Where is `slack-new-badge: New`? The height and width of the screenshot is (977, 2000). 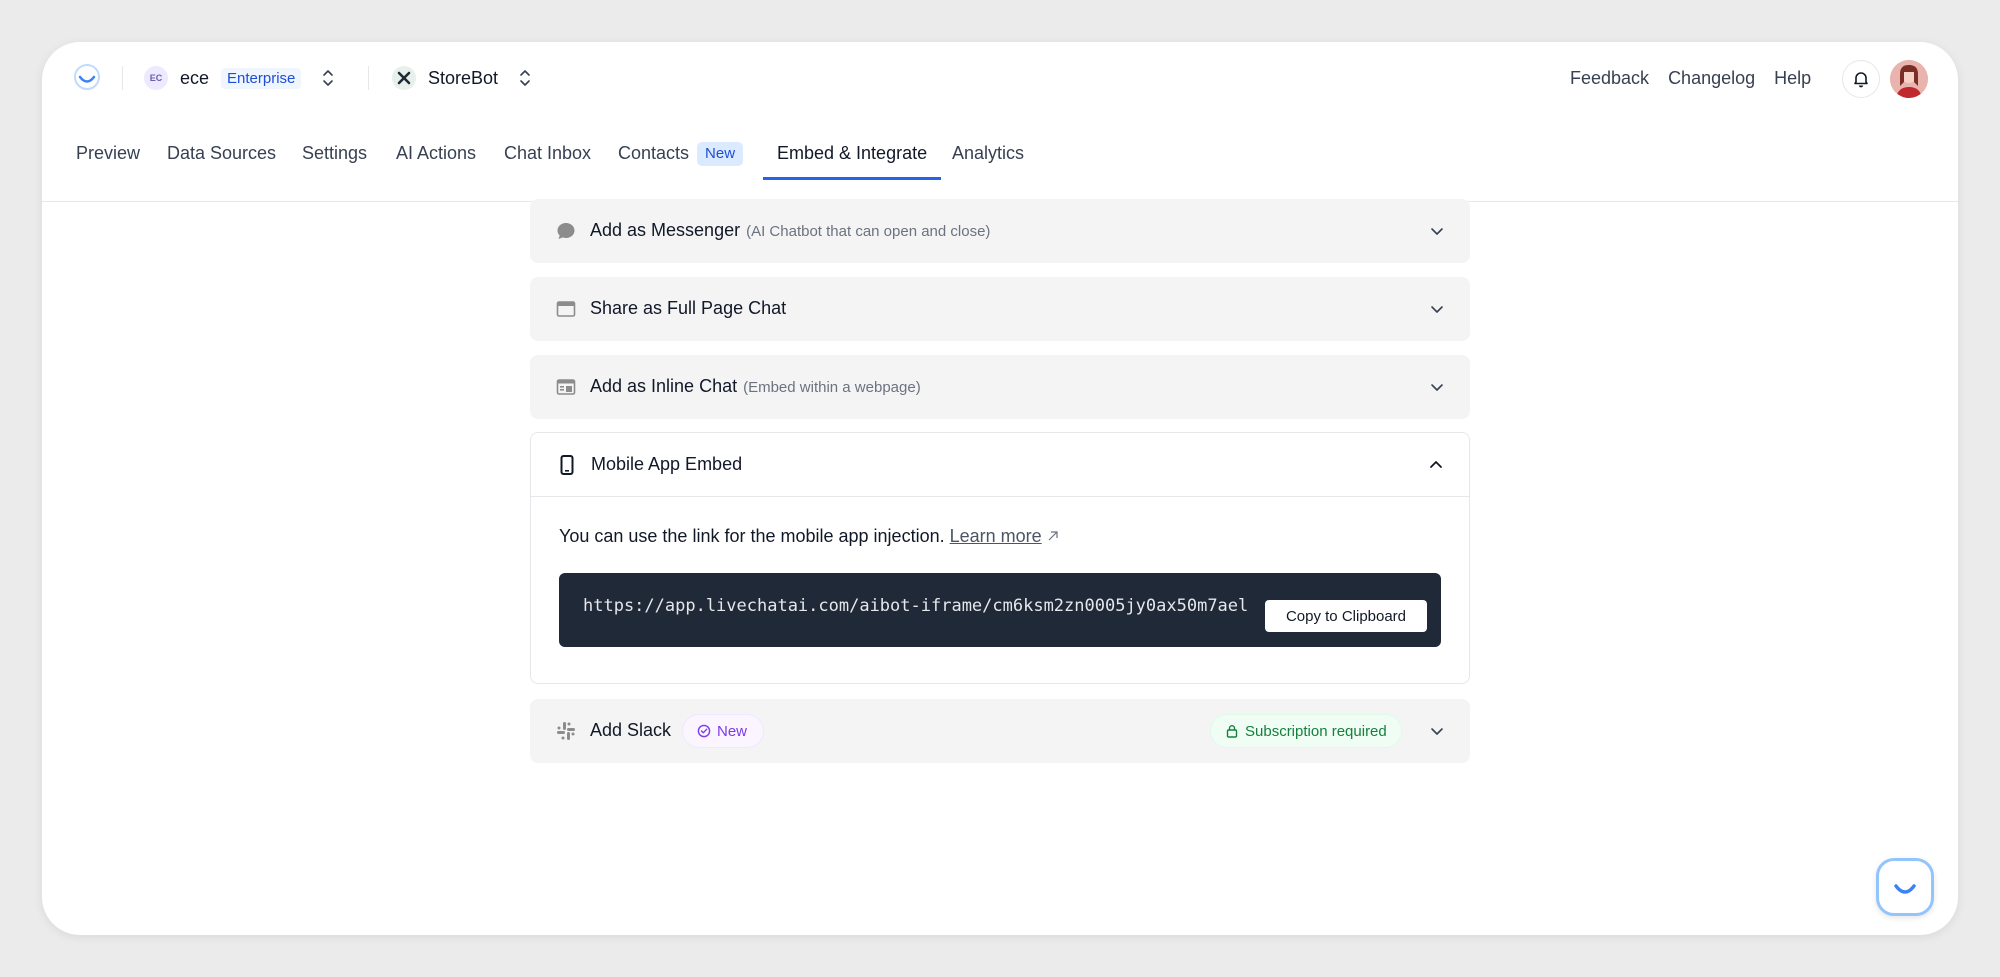
slack-new-badge: New is located at coordinates (723, 731).